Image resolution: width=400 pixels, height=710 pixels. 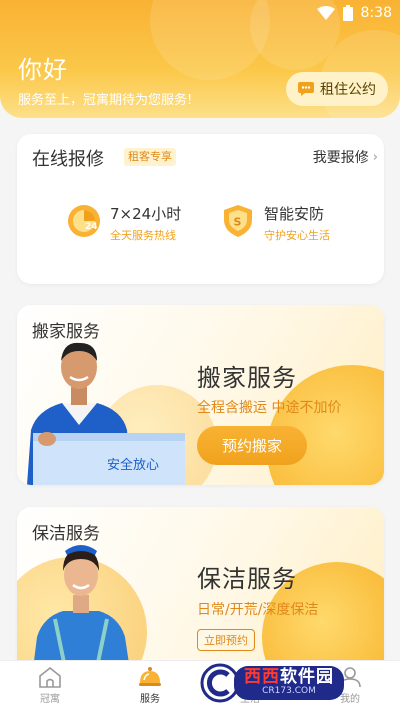 What do you see at coordinates (340, 158) in the screenshot?
I see `report-repair-label: 我要报修` at bounding box center [340, 158].